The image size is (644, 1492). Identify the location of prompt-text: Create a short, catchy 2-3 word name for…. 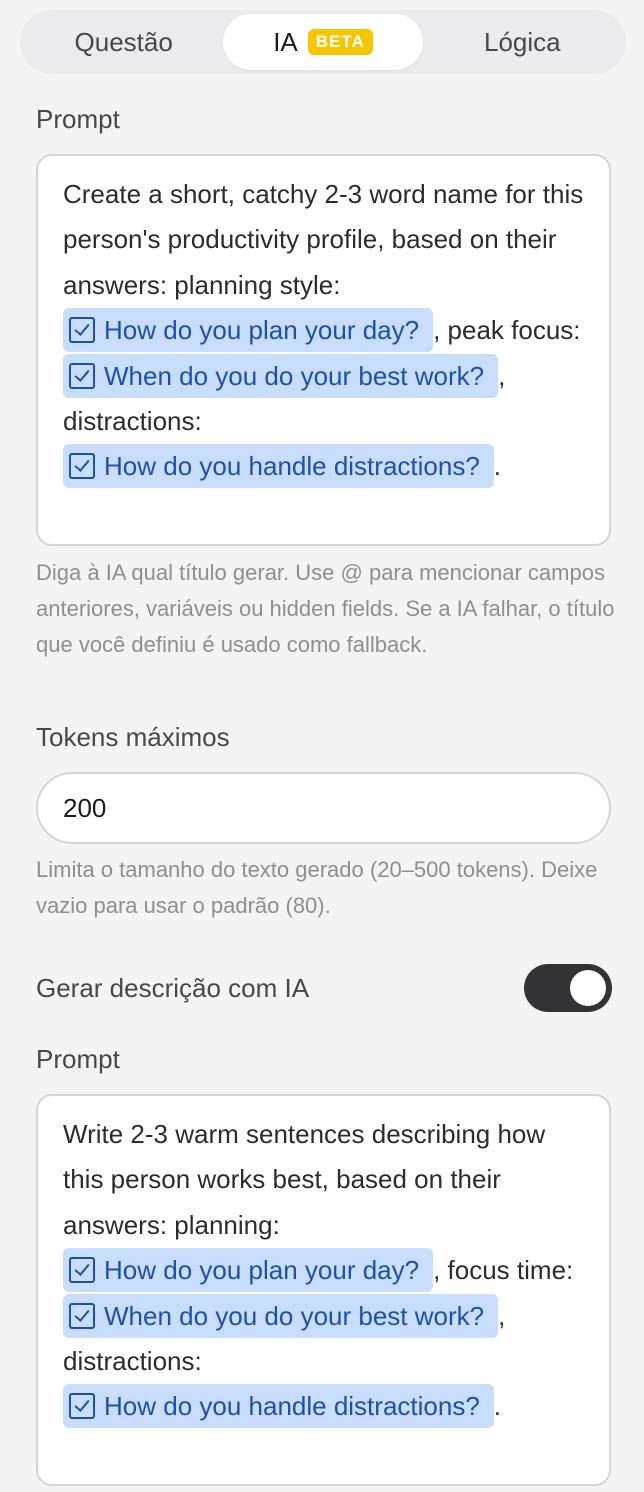
(323, 239).